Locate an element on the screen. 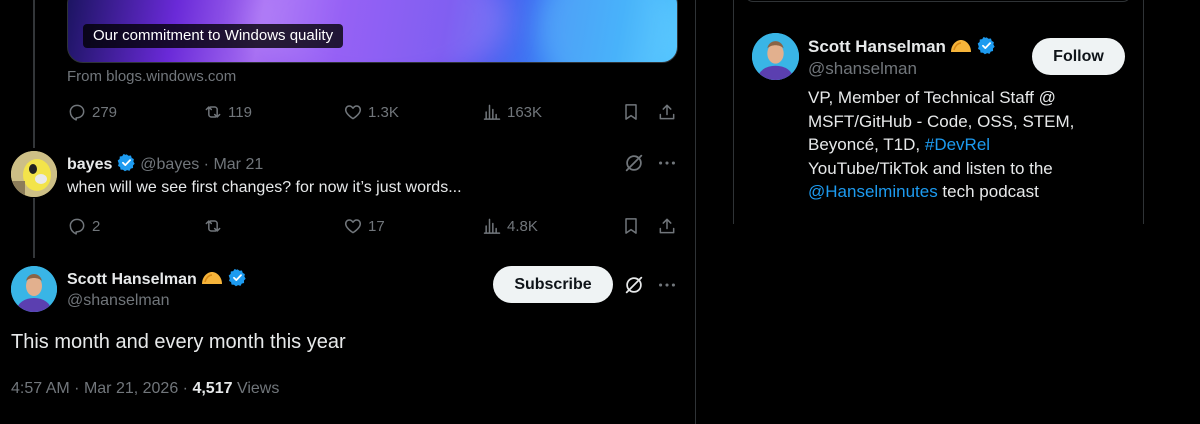  bio-line: VP, Member of Technical Staff @ is located at coordinates (932, 97).